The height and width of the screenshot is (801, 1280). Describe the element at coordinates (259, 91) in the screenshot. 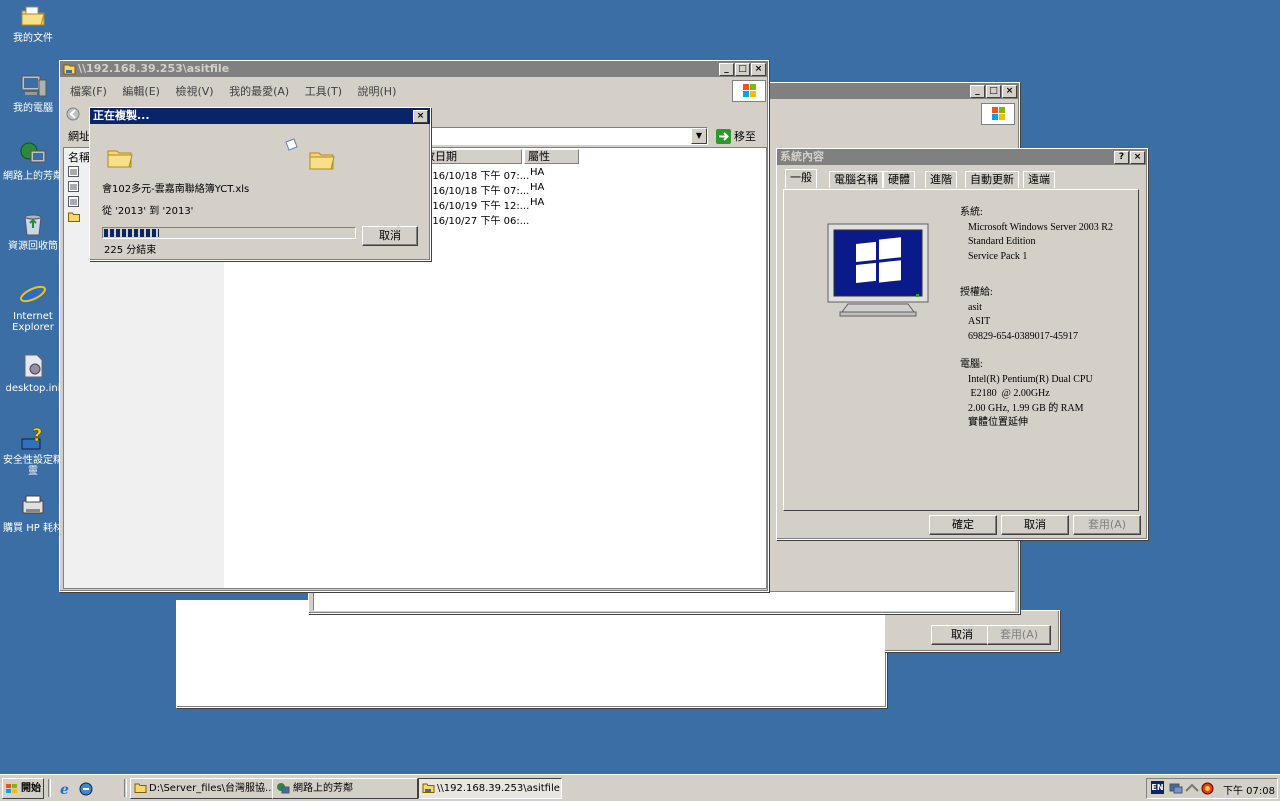

I see `menu-favorites: 我的最愛(A)` at that location.